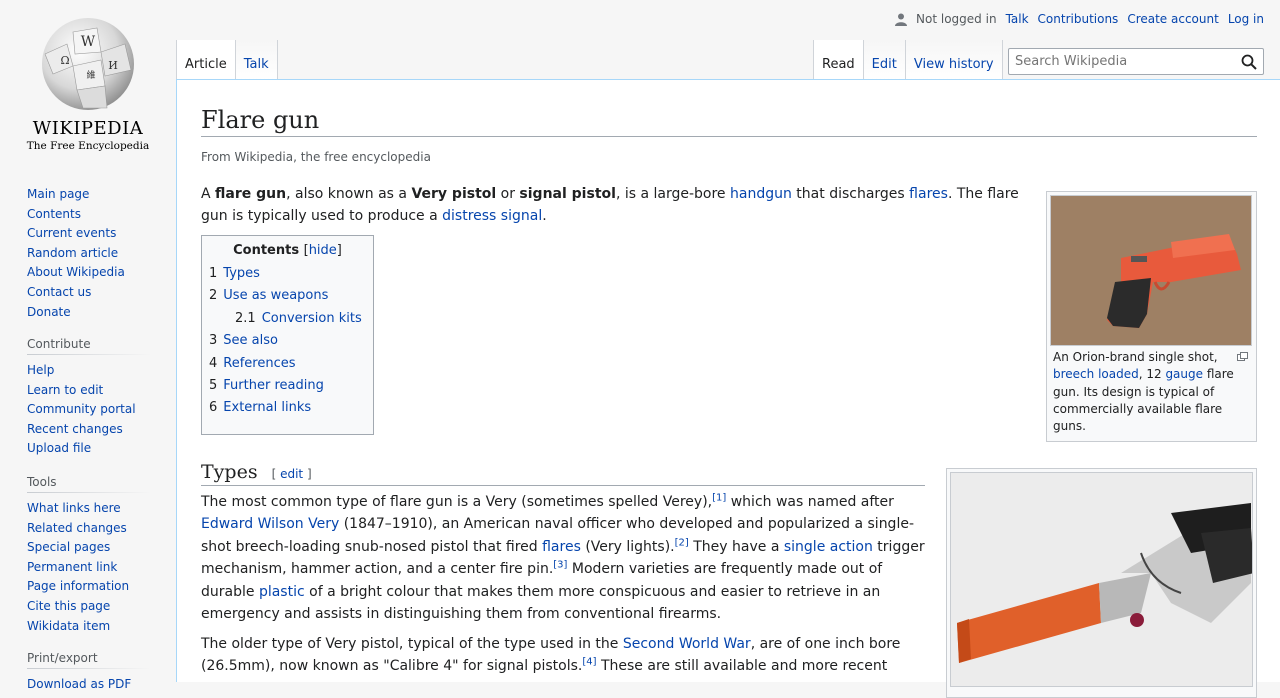 Image resolution: width=1280 pixels, height=698 pixels. I want to click on toc-item-references: 4 References, so click(287, 364).